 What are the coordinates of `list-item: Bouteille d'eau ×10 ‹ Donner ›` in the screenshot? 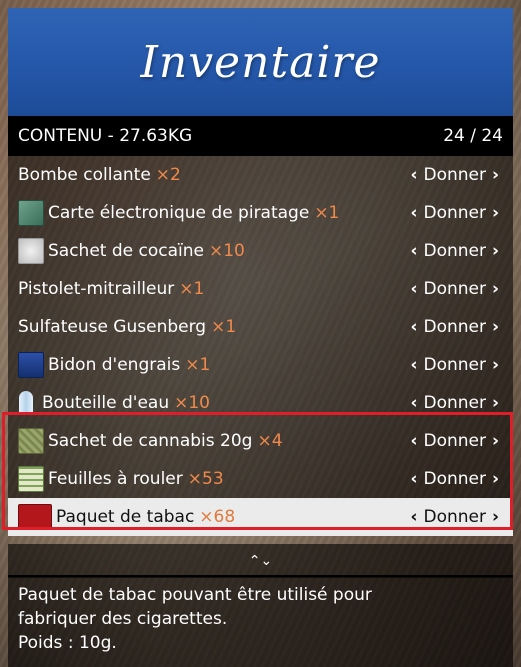 It's located at (260, 403).